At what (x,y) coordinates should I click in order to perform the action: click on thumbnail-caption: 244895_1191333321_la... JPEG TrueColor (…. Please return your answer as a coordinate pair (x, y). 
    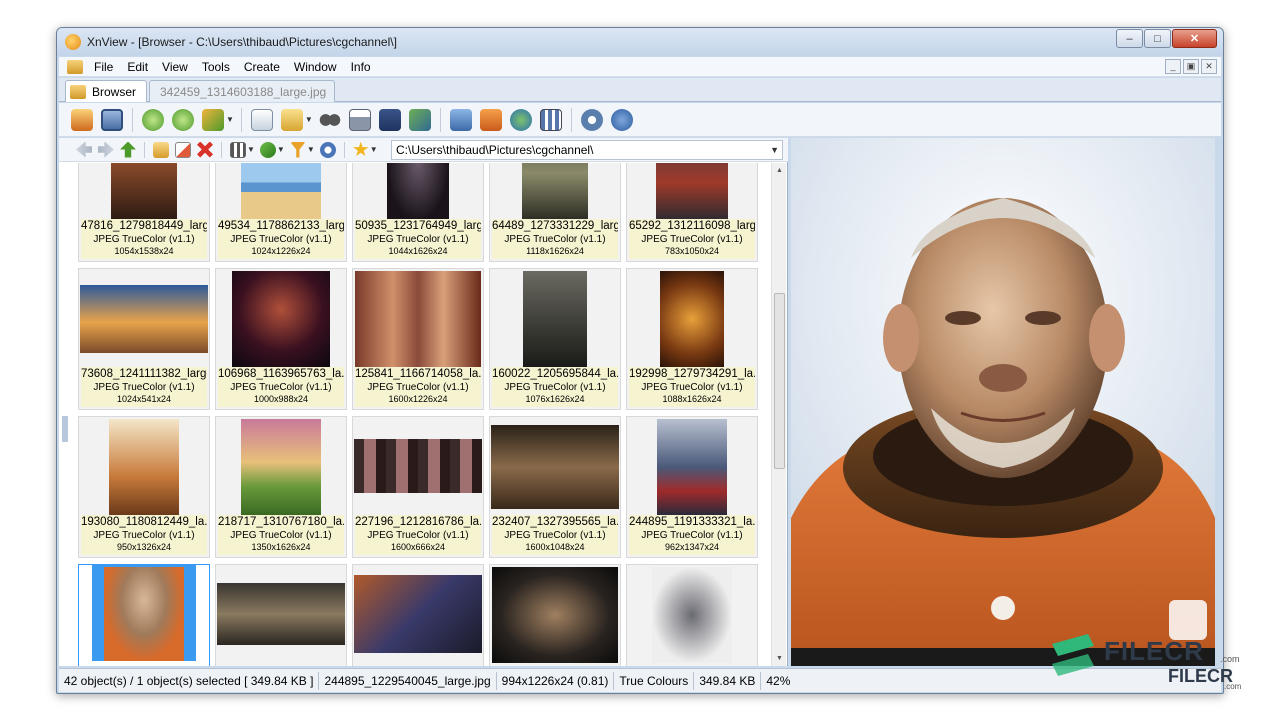
    Looking at the image, I should click on (692, 535).